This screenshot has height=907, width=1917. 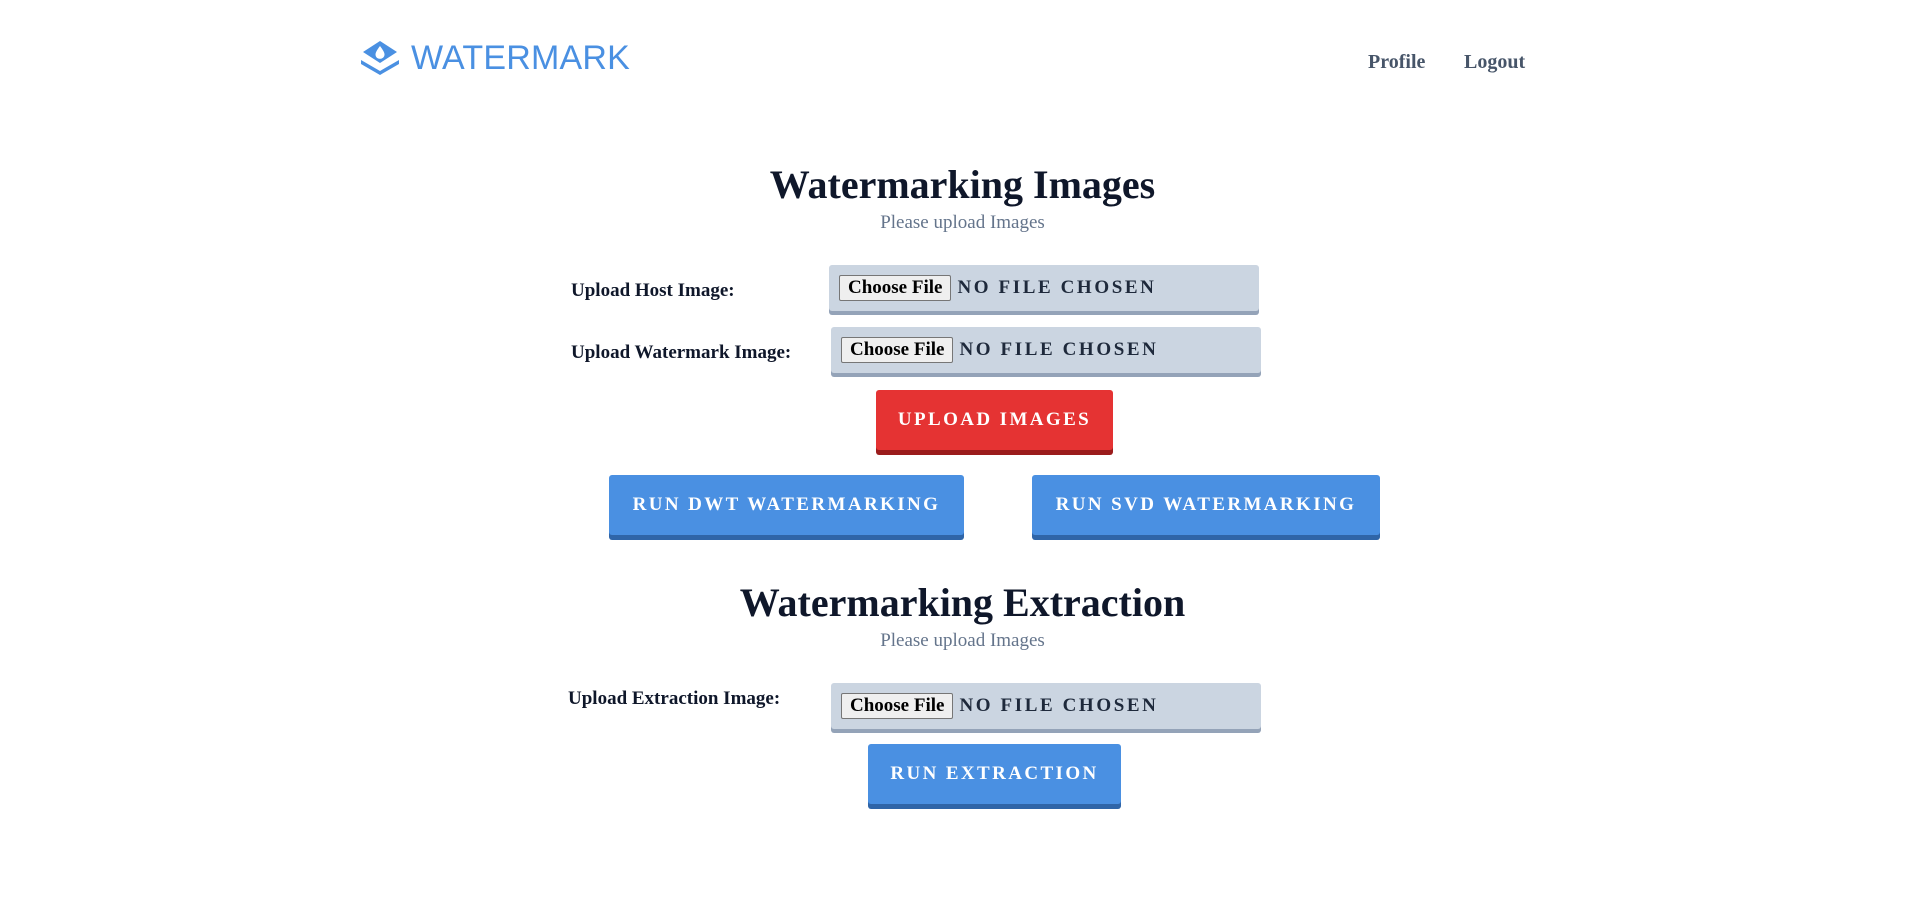 I want to click on brand-logo: WATERMARK, so click(x=494, y=58).